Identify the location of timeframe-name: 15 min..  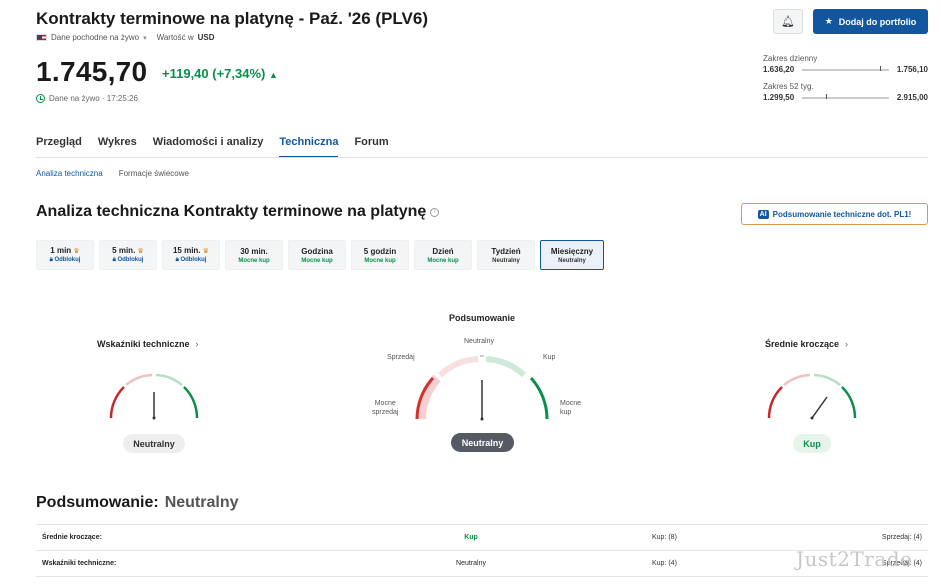
(186, 250).